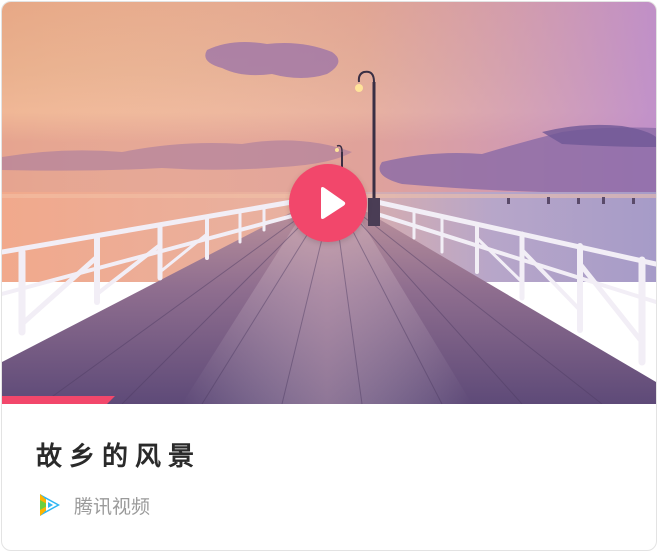  What do you see at coordinates (112, 506) in the screenshot?
I see `source-label: 腾讯视频` at bounding box center [112, 506].